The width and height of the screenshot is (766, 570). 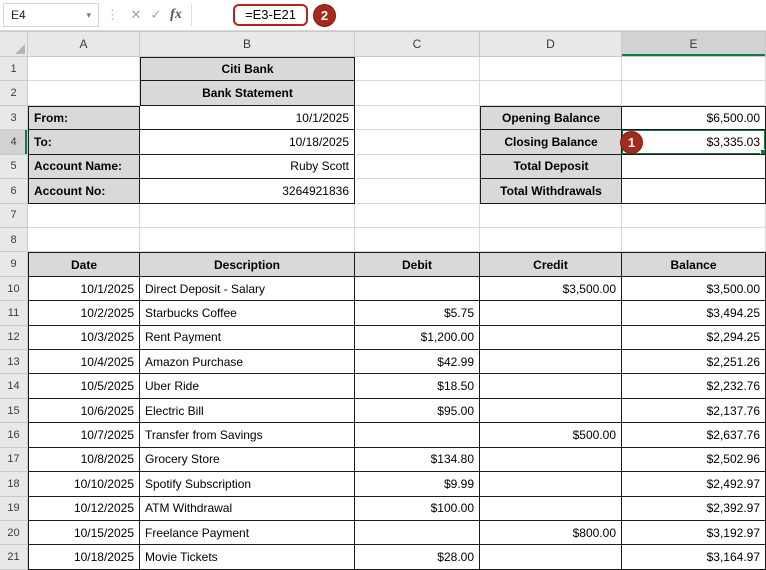 What do you see at coordinates (417, 386) in the screenshot?
I see `cell-C14: $18.50` at bounding box center [417, 386].